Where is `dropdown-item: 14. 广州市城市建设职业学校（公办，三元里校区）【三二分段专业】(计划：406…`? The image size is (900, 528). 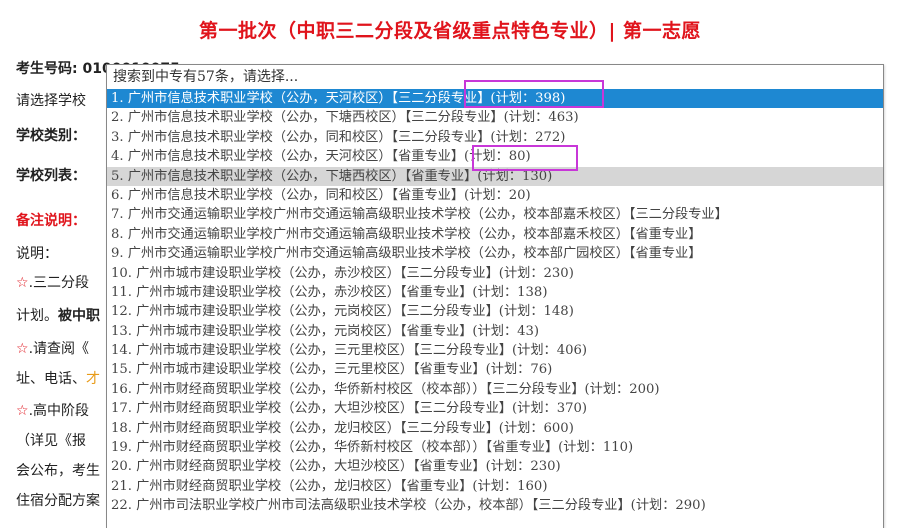 dropdown-item: 14. 广州市城市建设职业学校（公办，三元里校区）【三二分段专业】(计划：406… is located at coordinates (495, 350).